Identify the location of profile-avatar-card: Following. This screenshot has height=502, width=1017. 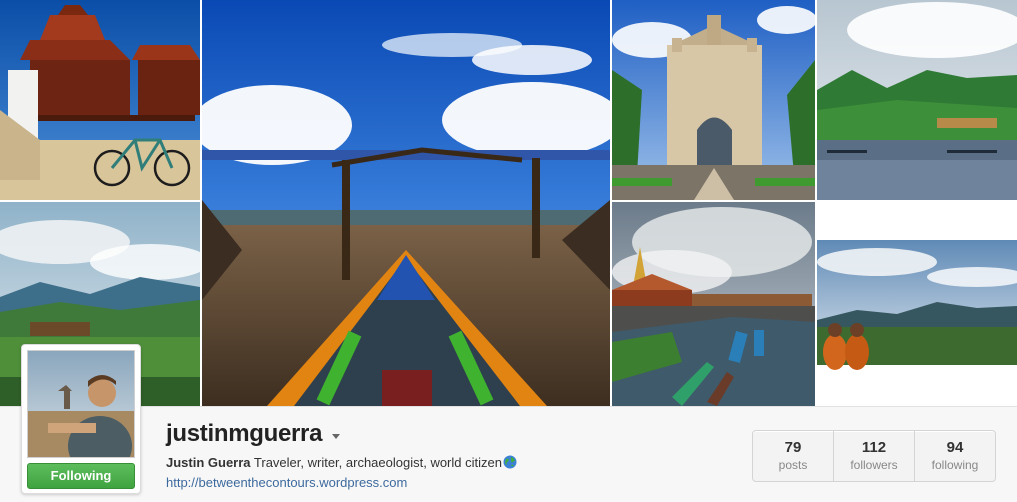
(81, 419).